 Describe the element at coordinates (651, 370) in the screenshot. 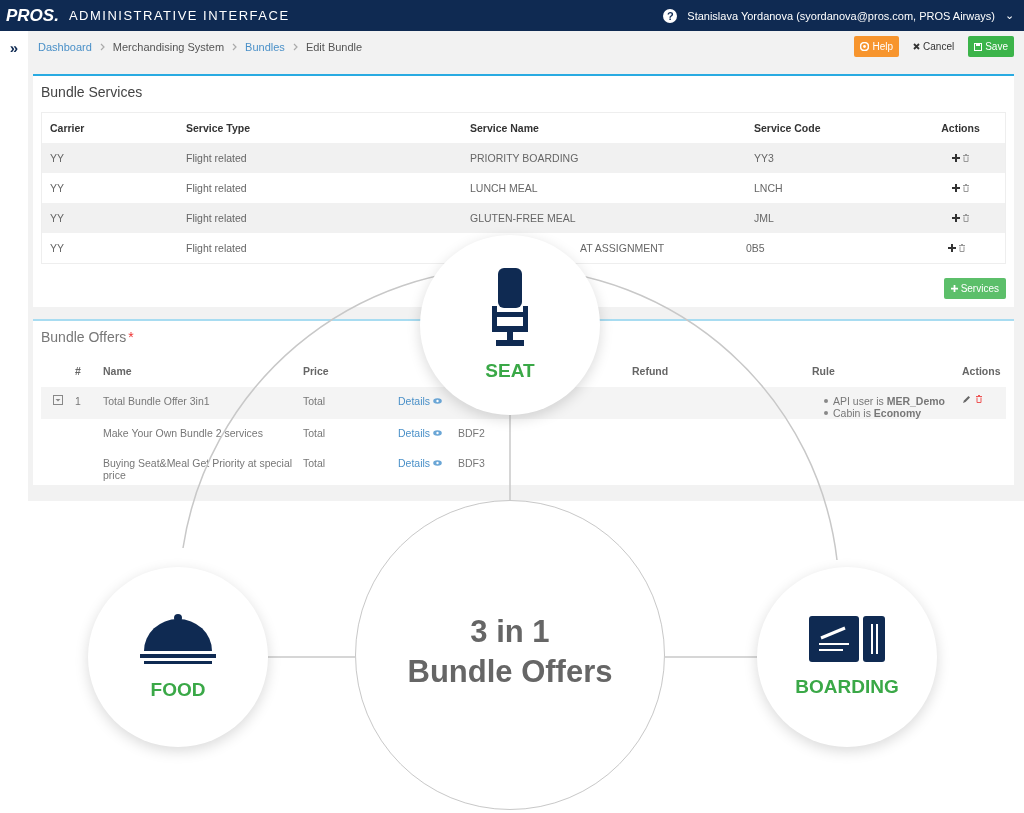

I see `column-header: Refund` at that location.